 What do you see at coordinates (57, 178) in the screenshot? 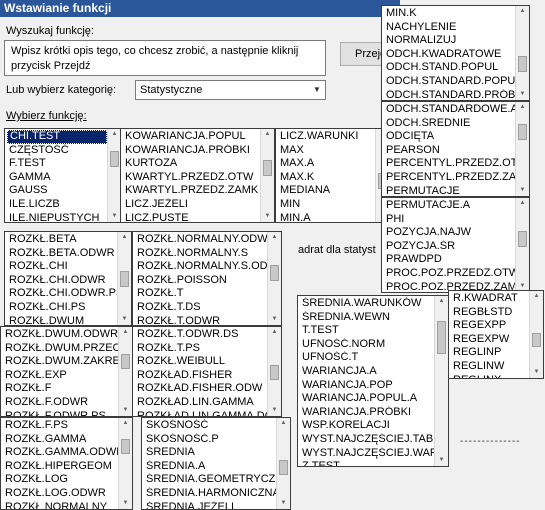
I see `function-list-item: GAMMA` at bounding box center [57, 178].